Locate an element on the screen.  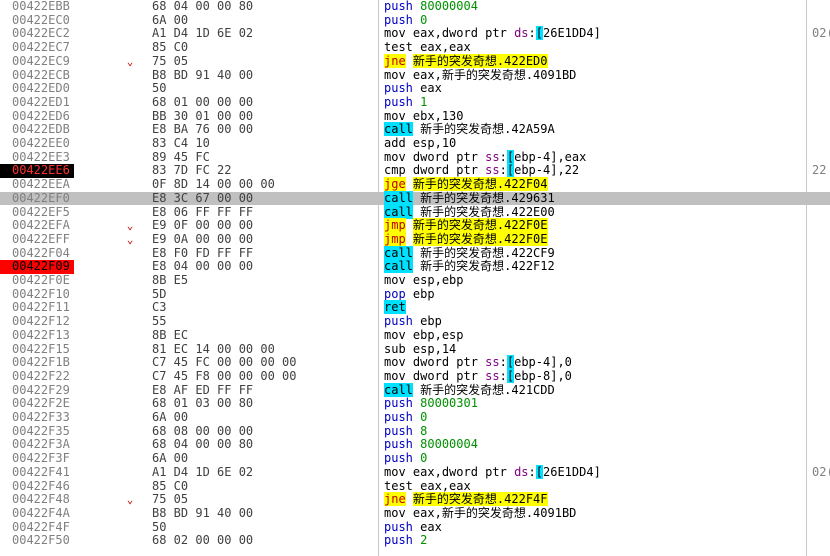
address-cell: 00422F1B is located at coordinates (37, 362).